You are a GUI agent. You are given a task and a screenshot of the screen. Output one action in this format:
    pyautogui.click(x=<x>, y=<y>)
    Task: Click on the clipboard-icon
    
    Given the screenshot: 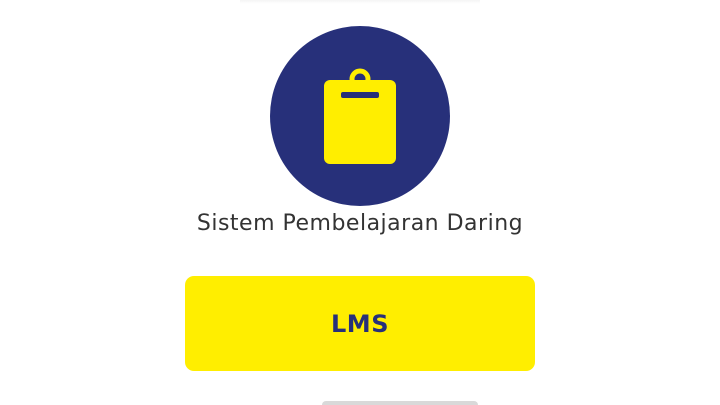 What is the action you would take?
    pyautogui.click(x=360, y=116)
    